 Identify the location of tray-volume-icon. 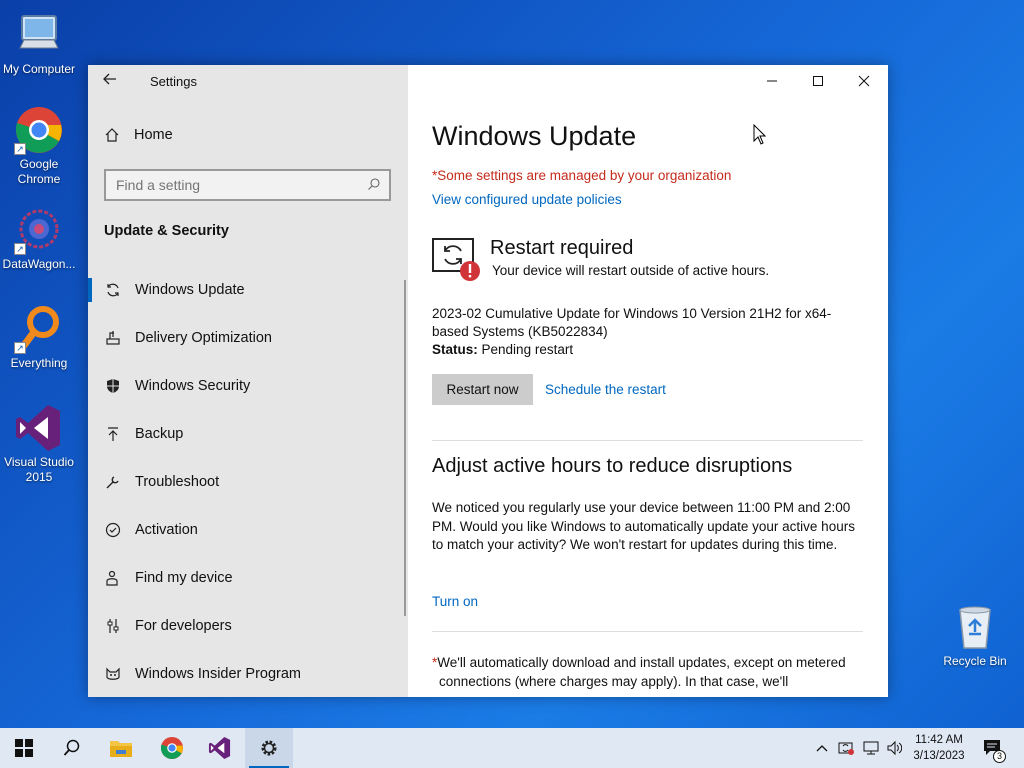
(894, 748).